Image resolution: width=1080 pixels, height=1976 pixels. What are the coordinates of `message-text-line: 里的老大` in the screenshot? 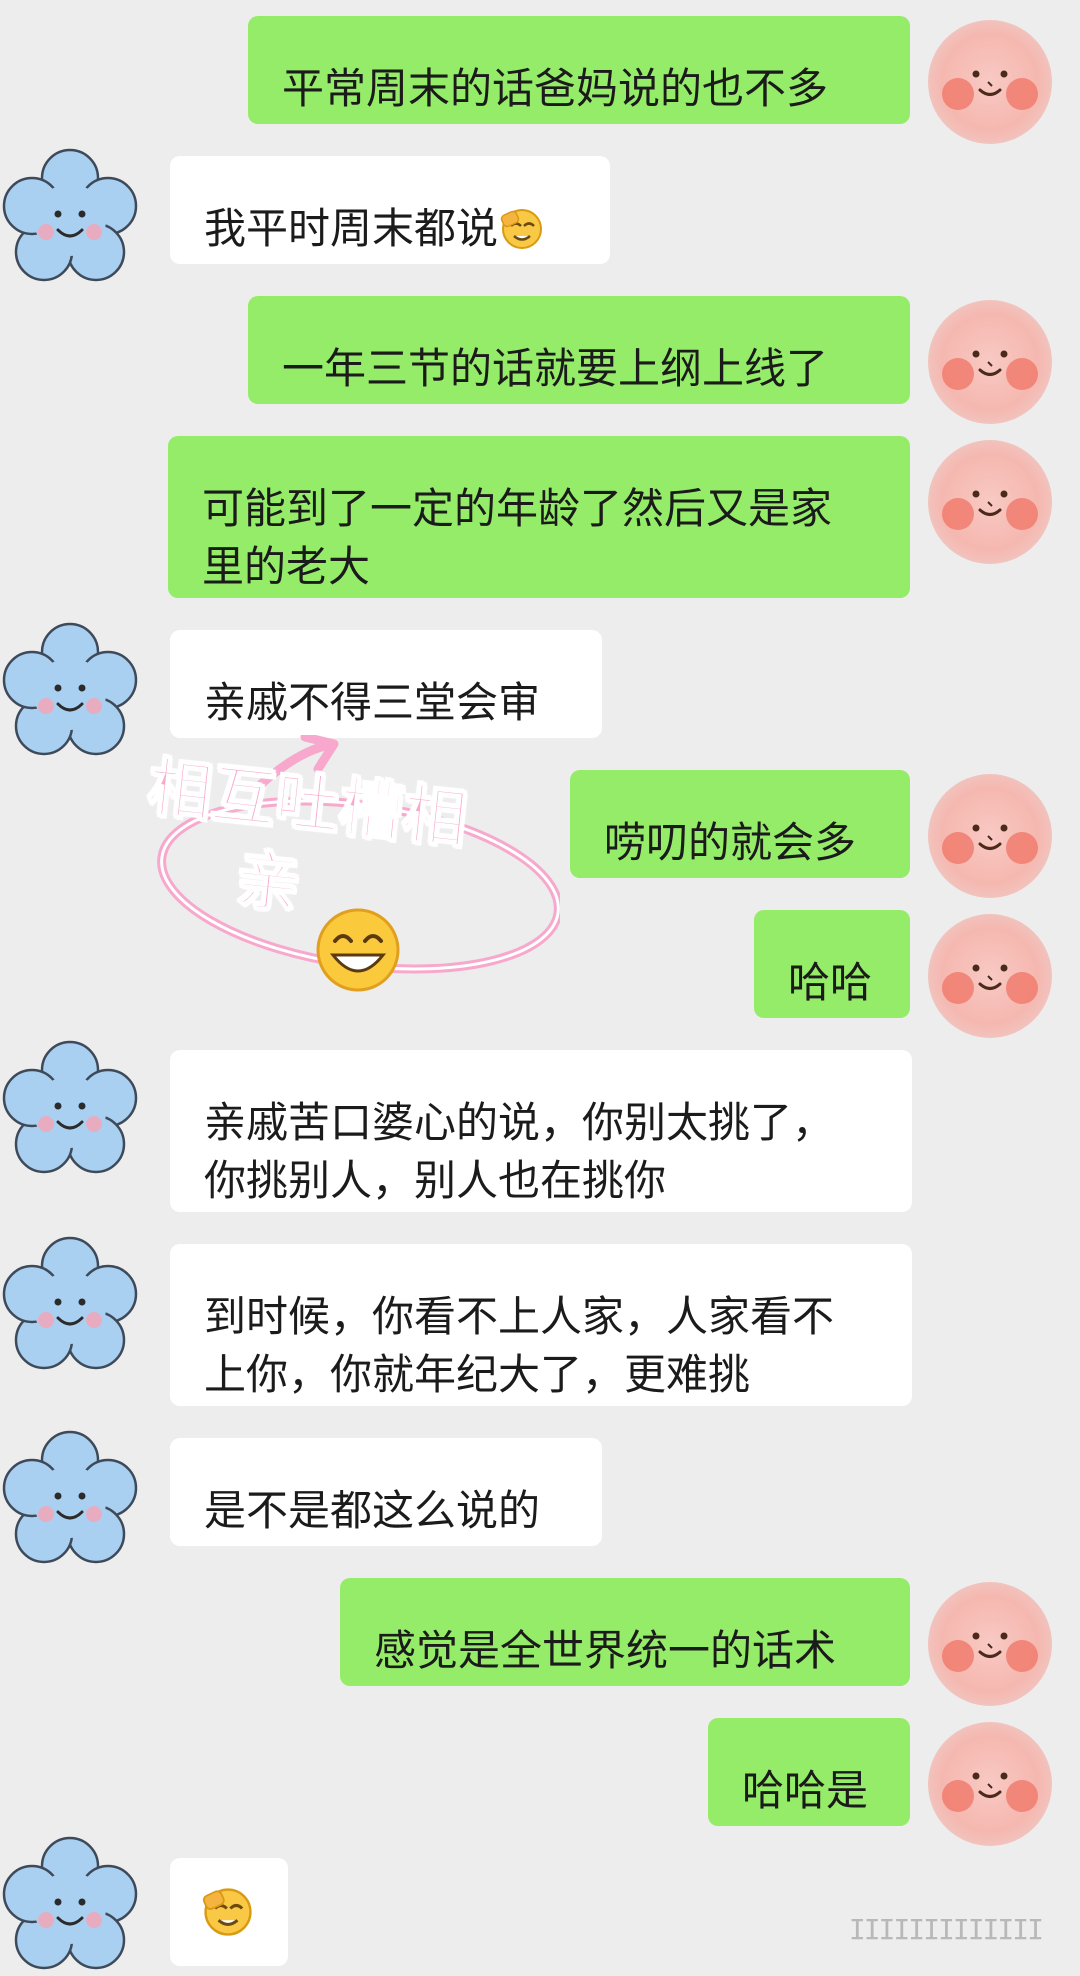 It's located at (286, 566).